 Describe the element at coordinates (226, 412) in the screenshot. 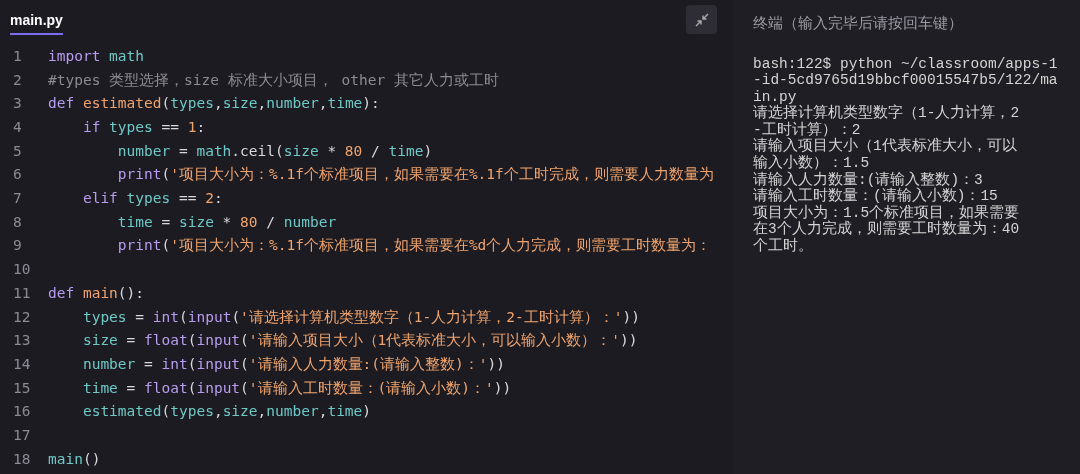

I see `code-line: estimated(types,size,number,time)` at that location.